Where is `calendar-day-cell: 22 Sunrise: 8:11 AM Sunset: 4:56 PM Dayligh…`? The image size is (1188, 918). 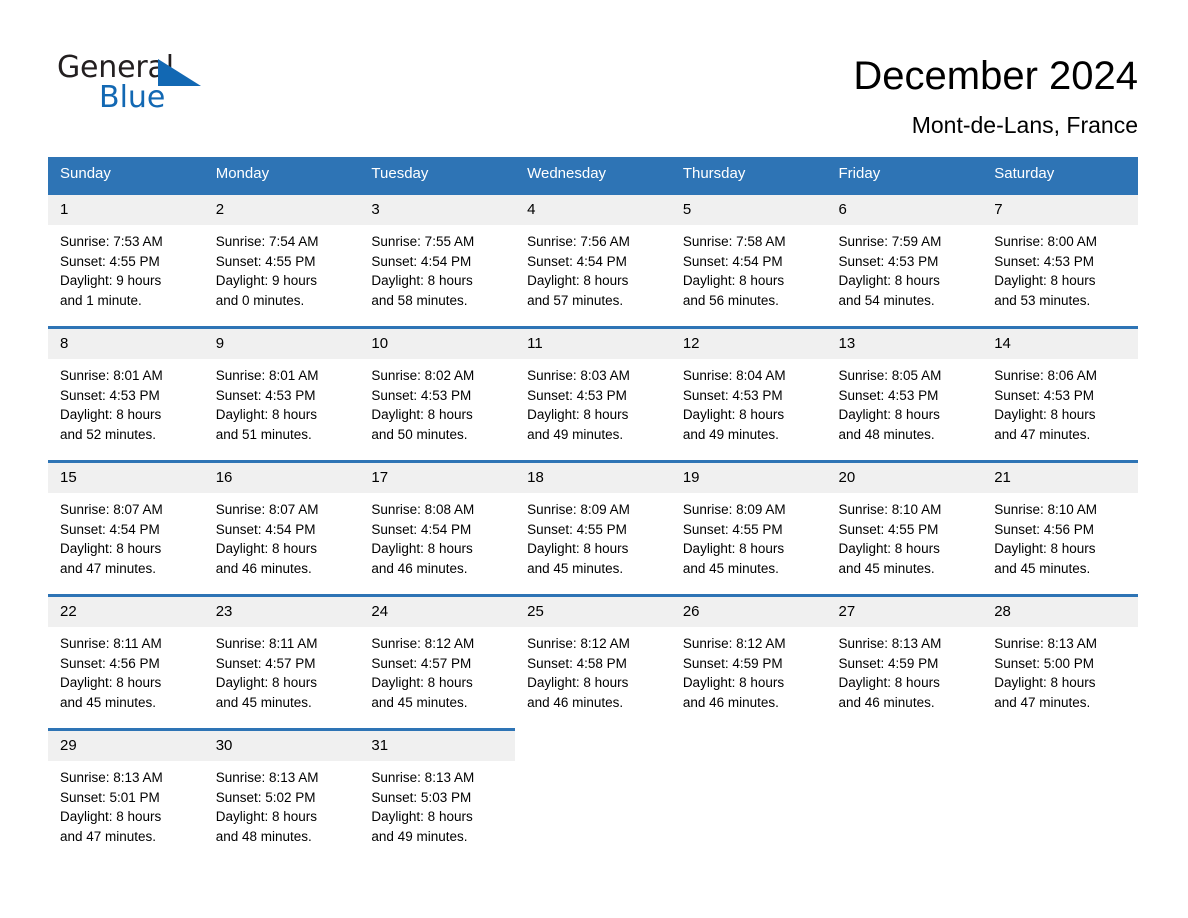 calendar-day-cell: 22 Sunrise: 8:11 AM Sunset: 4:56 PM Dayligh… is located at coordinates (126, 662).